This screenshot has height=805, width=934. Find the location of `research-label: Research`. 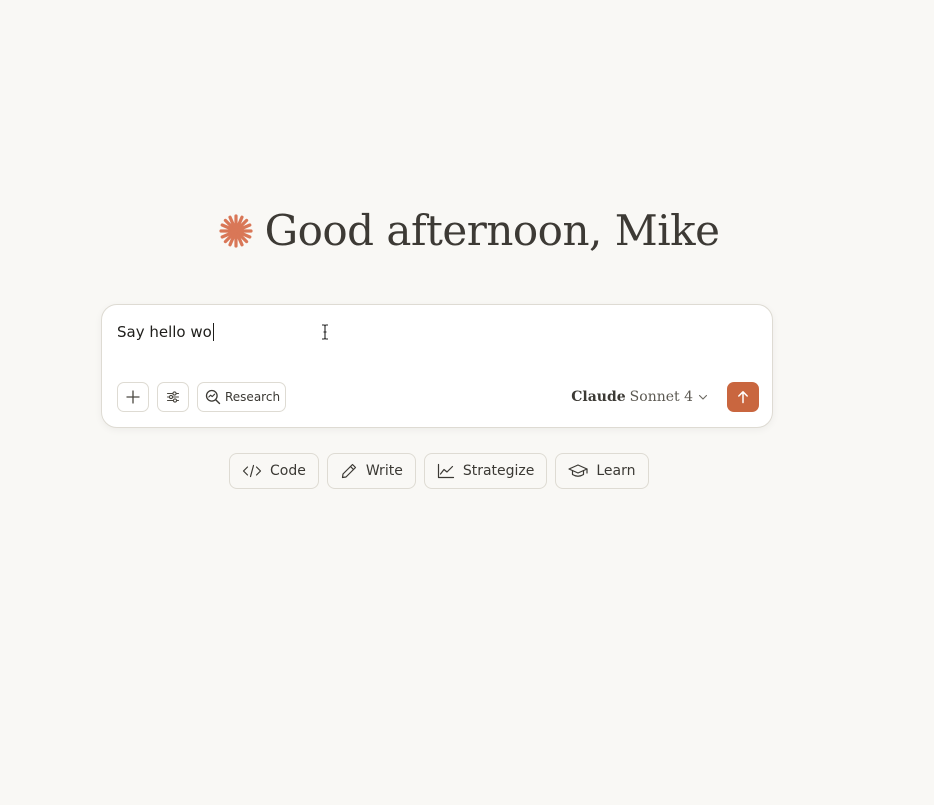

research-label: Research is located at coordinates (253, 397).